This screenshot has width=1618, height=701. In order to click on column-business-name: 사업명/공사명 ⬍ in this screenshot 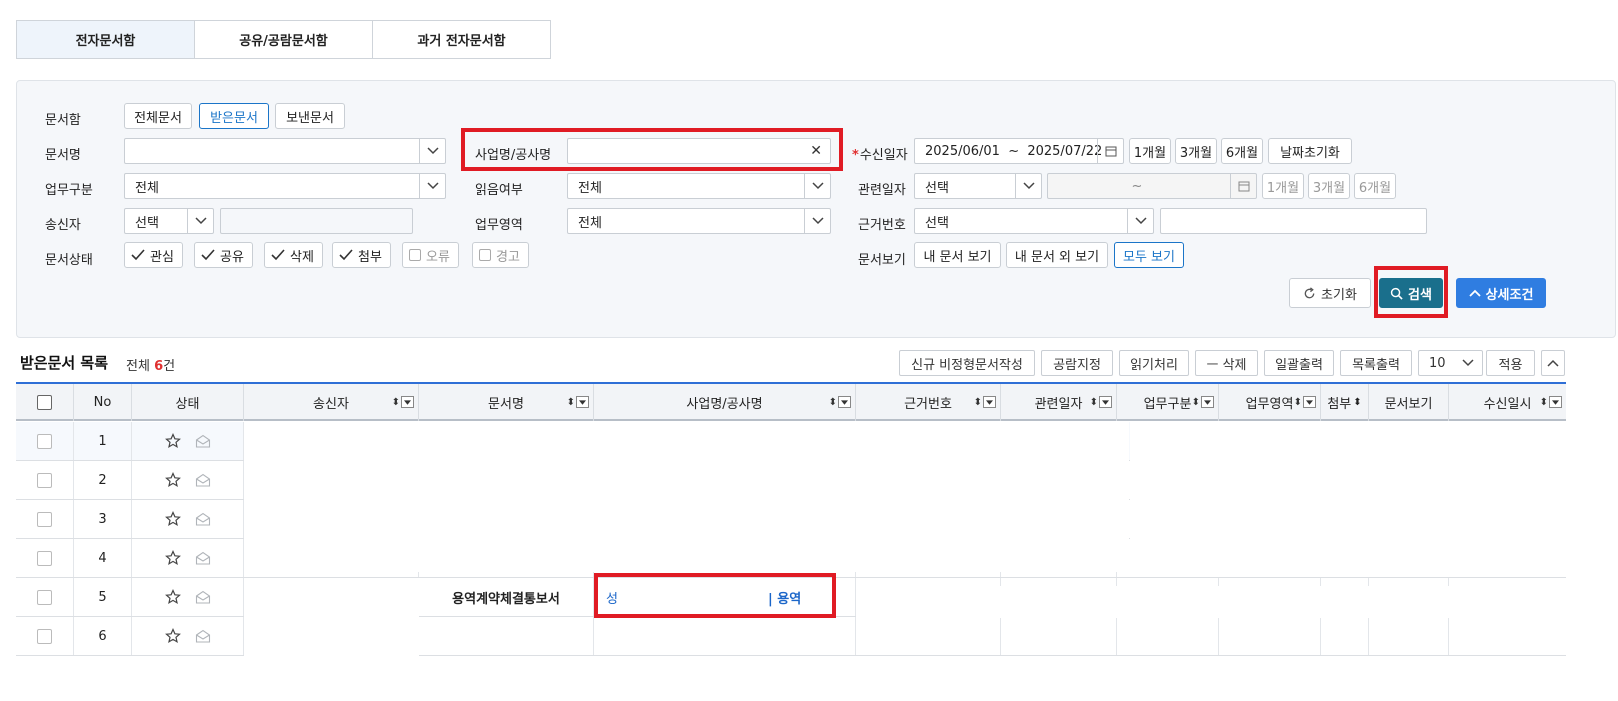, I will do `click(725, 402)`.